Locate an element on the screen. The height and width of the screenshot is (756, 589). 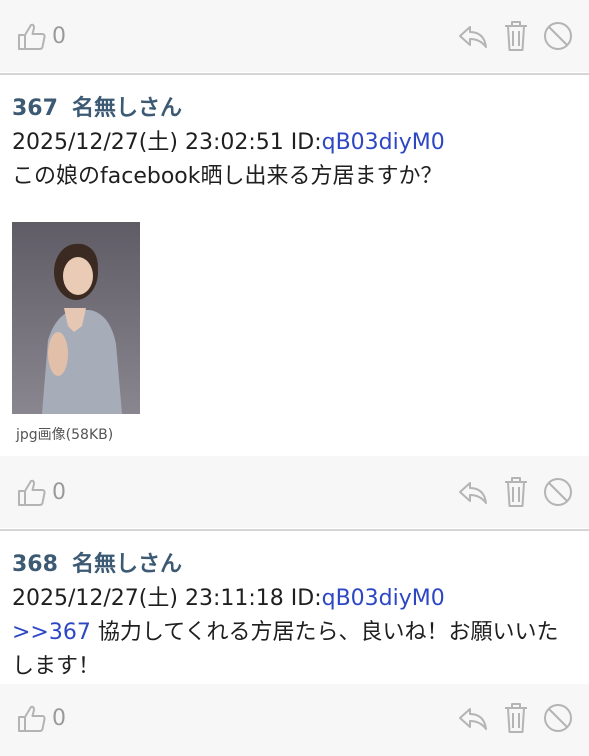
action-bar-top: 0 is located at coordinates (294, 36).